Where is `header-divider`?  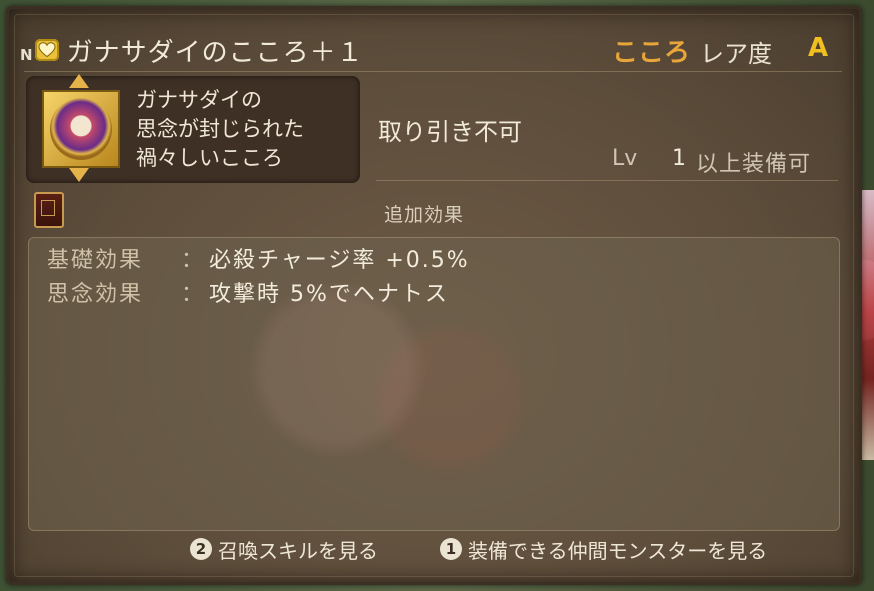 header-divider is located at coordinates (433, 71).